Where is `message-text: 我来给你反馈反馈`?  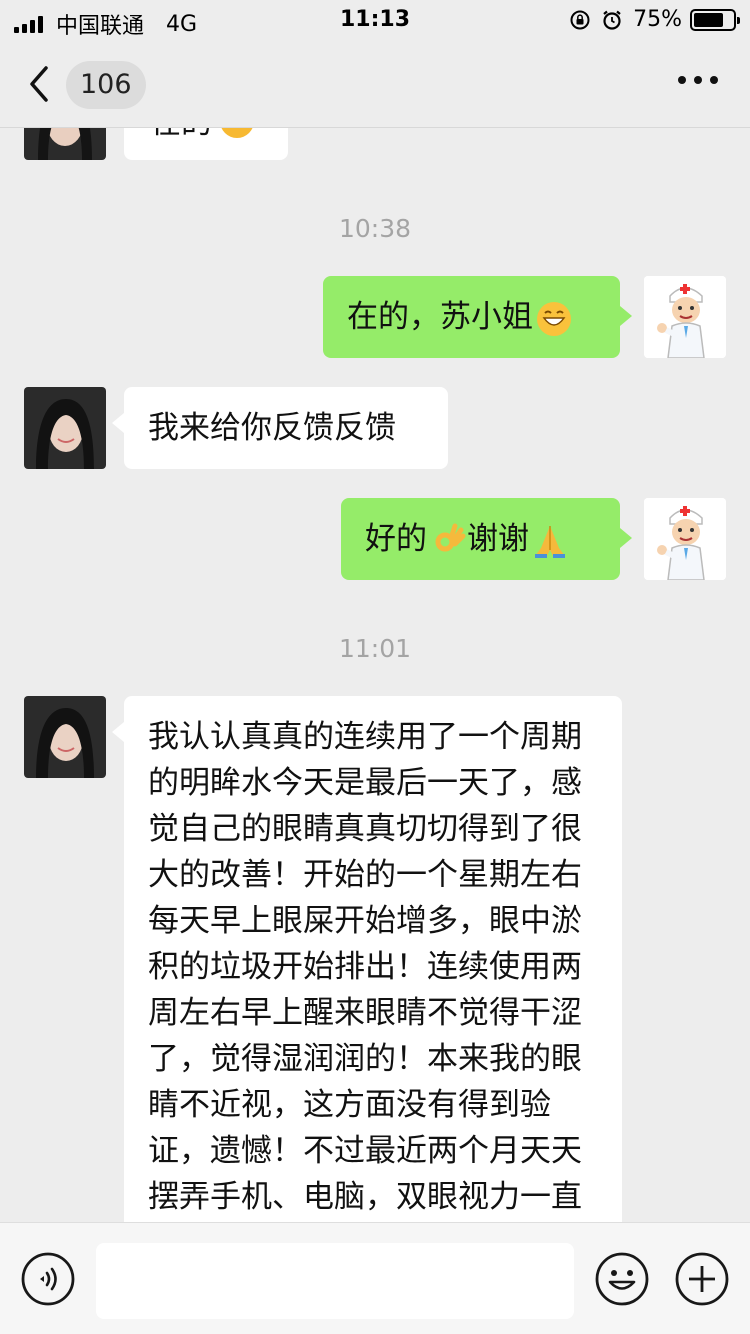 message-text: 我来给你反馈反馈 is located at coordinates (272, 428).